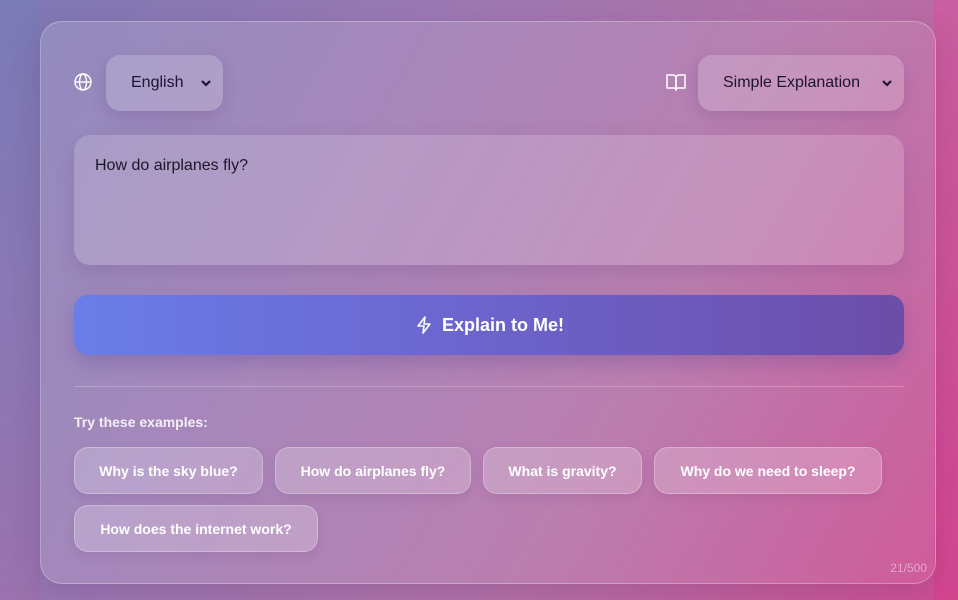  Describe the element at coordinates (83, 82) in the screenshot. I see `globe-icon` at that location.